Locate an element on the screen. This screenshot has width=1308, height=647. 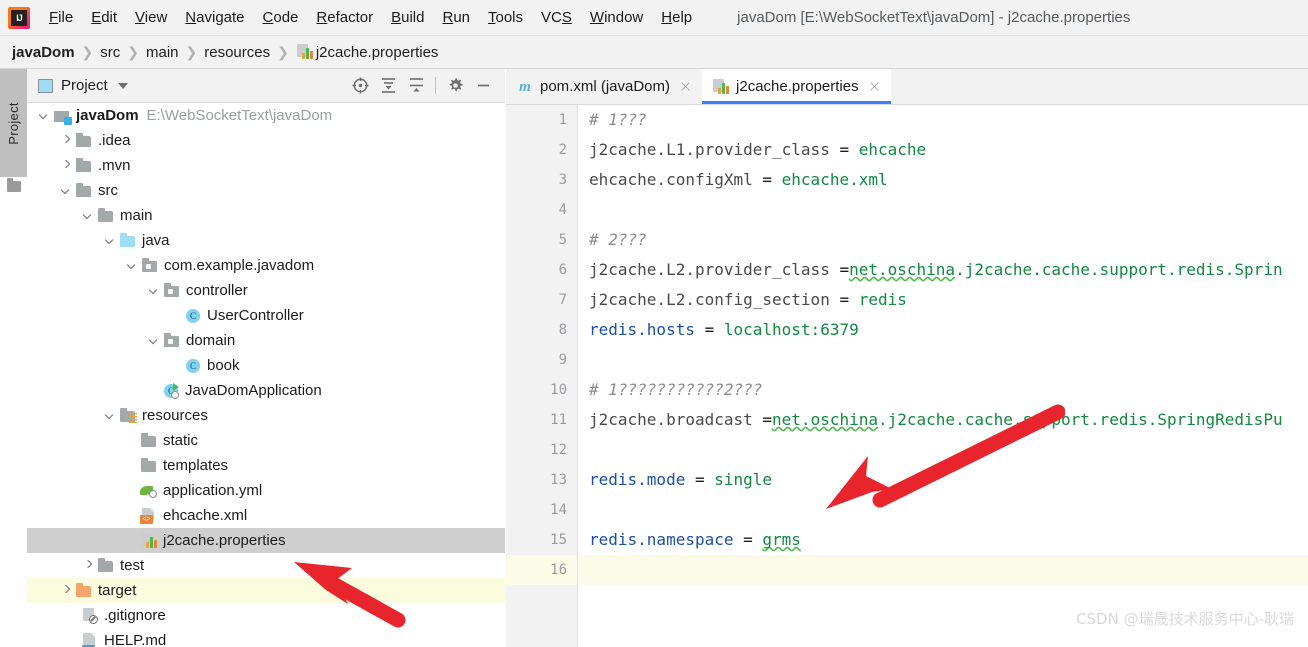
tree-row-target: target is located at coordinates (266, 590).